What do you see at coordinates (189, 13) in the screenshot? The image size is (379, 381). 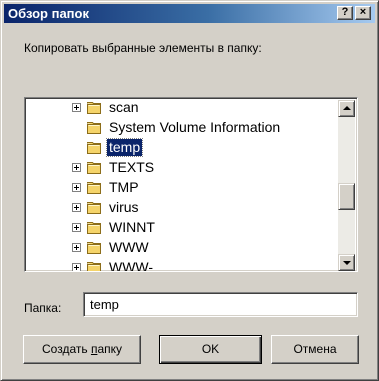 I see `title-bar: Обзор папок ? ×` at bounding box center [189, 13].